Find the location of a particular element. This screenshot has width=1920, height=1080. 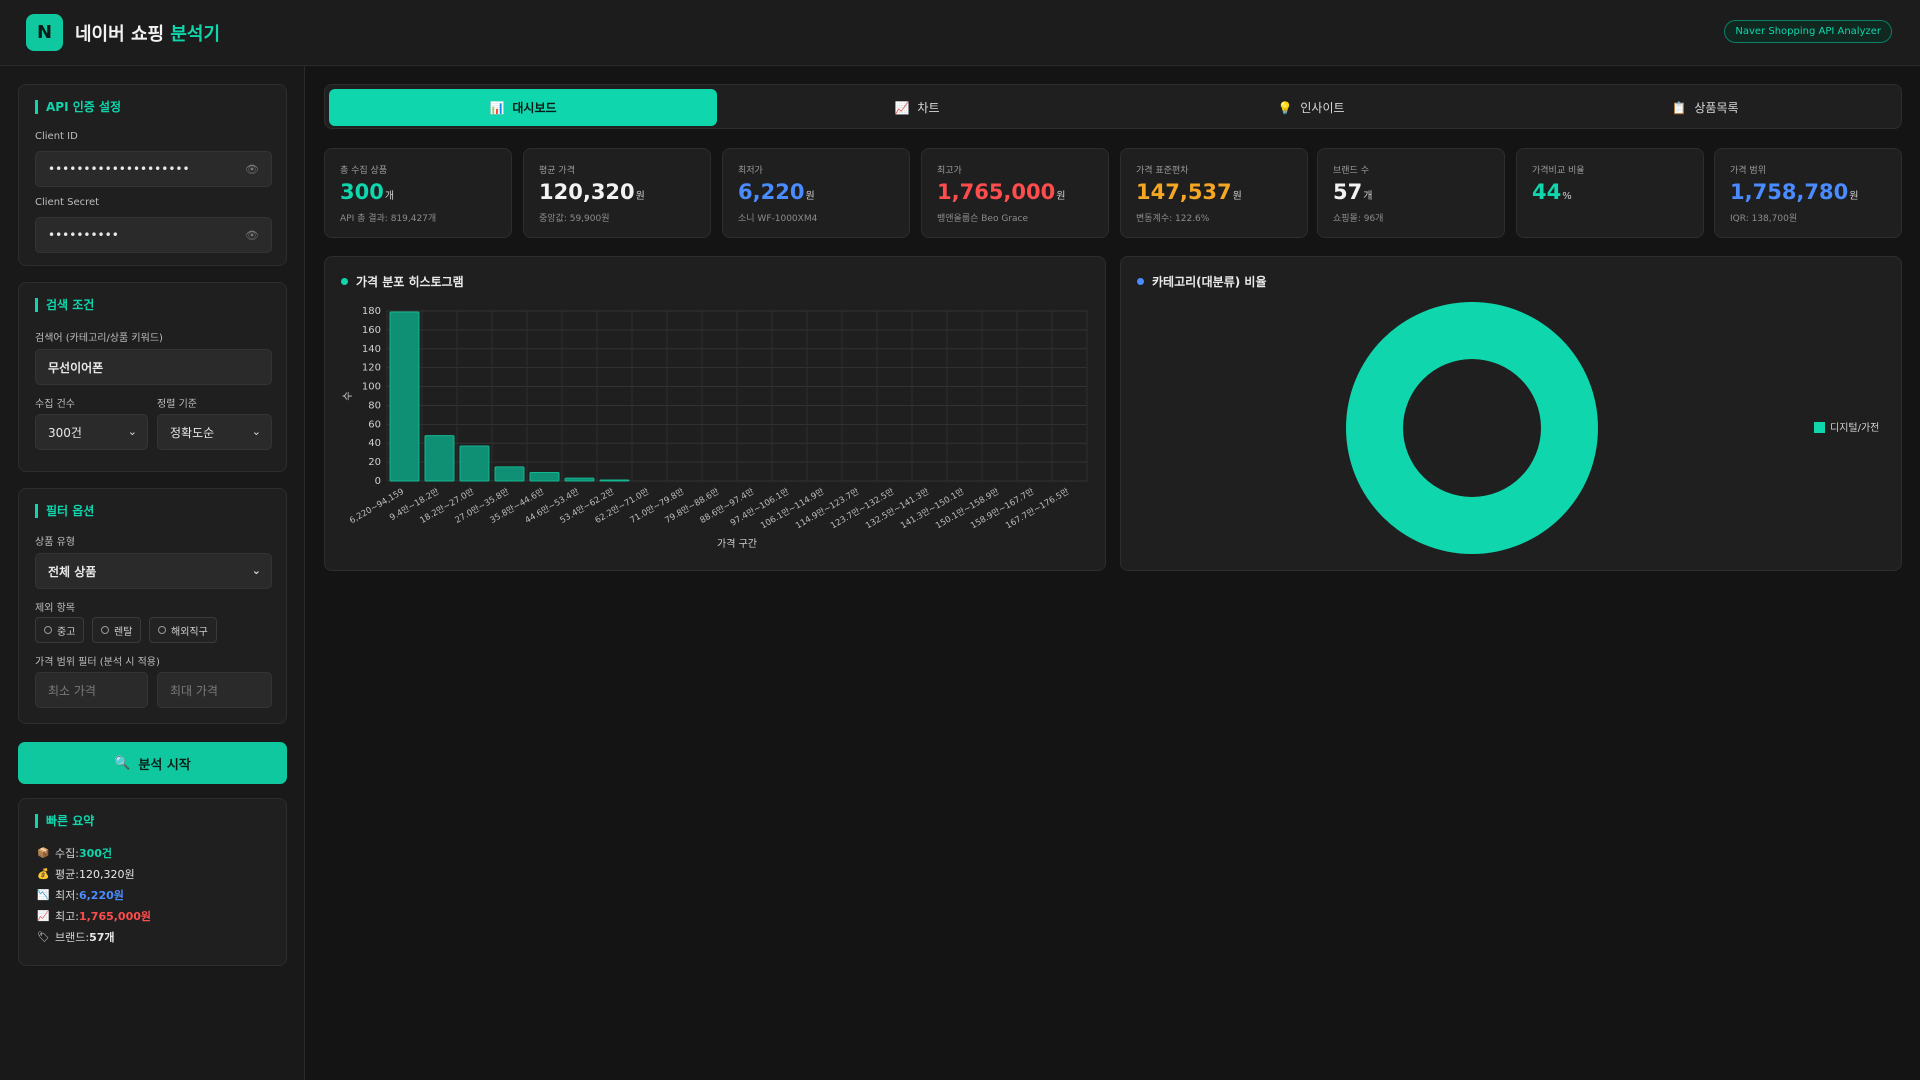

stat-sub: IQR: 138,700원 is located at coordinates (1764, 219).